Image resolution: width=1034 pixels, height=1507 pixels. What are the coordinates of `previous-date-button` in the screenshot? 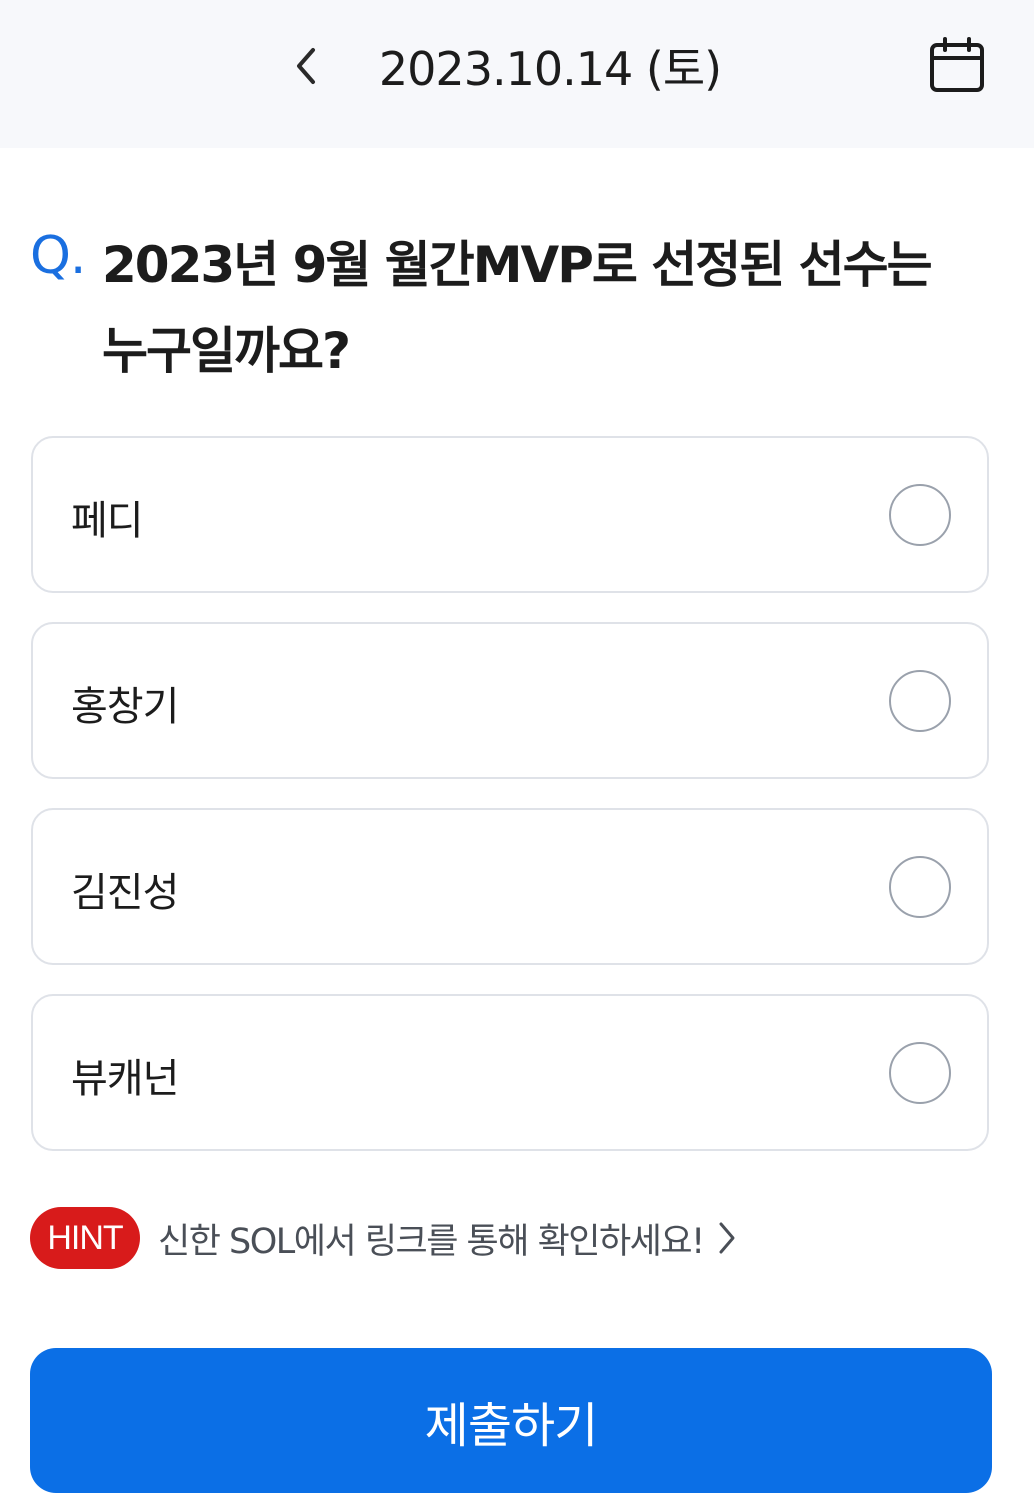 It's located at (306, 66).